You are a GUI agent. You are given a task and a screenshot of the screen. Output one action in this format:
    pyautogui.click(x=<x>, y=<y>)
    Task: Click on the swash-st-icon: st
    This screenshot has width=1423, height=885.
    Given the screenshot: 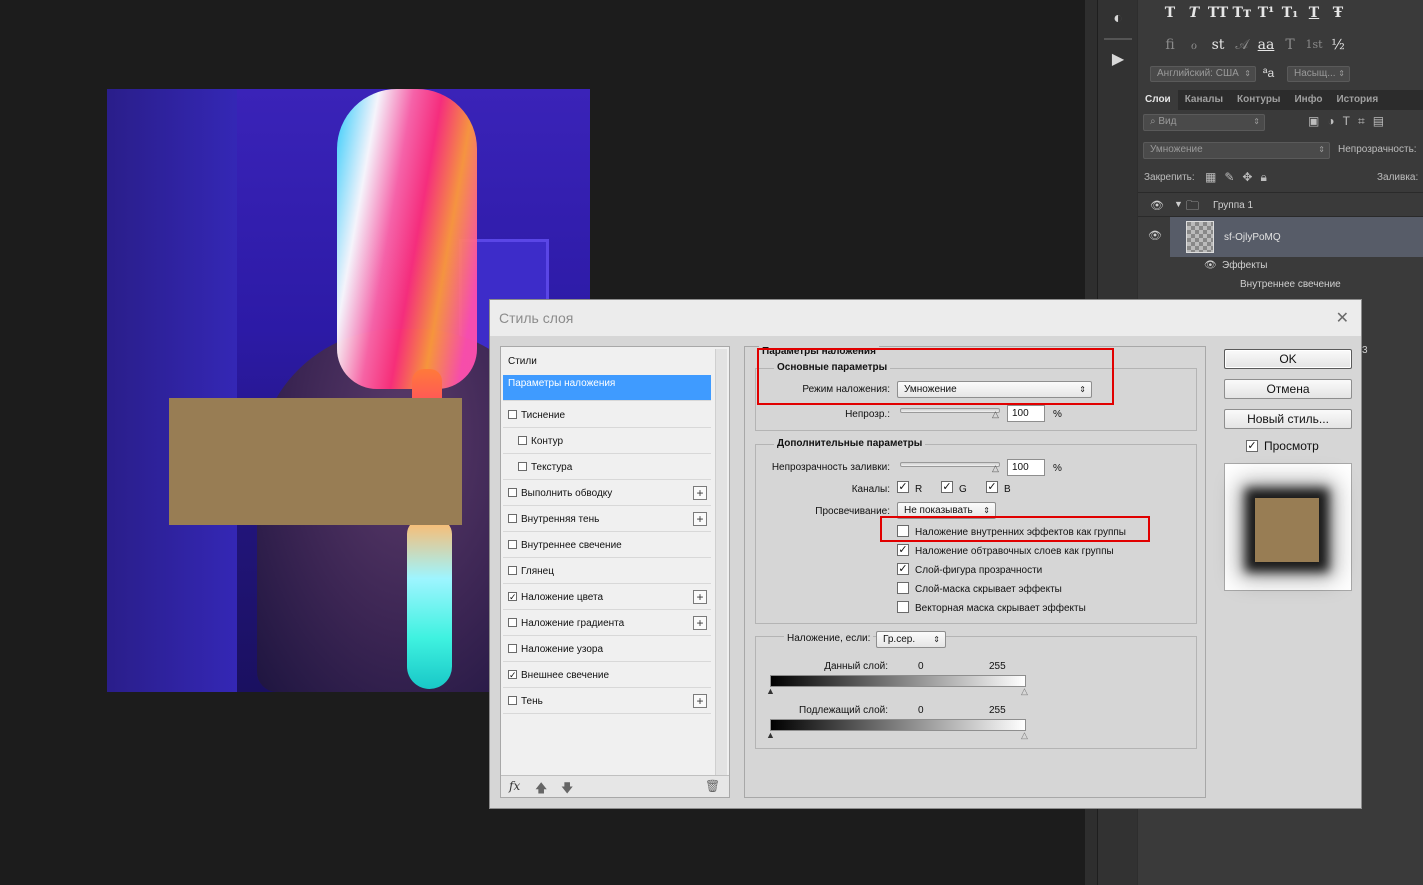 What is the action you would take?
    pyautogui.click(x=1218, y=45)
    